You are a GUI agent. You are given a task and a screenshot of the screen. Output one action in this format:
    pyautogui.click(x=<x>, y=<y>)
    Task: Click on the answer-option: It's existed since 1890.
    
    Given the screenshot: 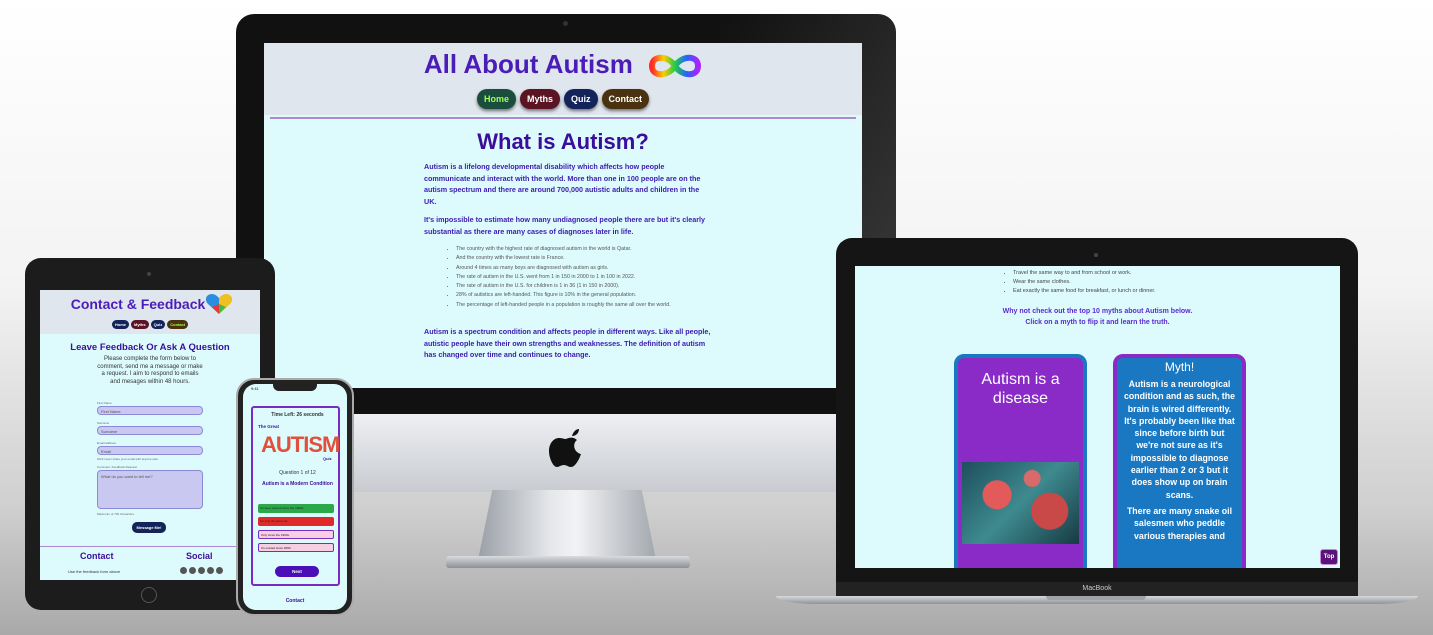 What is the action you would take?
    pyautogui.click(x=296, y=547)
    